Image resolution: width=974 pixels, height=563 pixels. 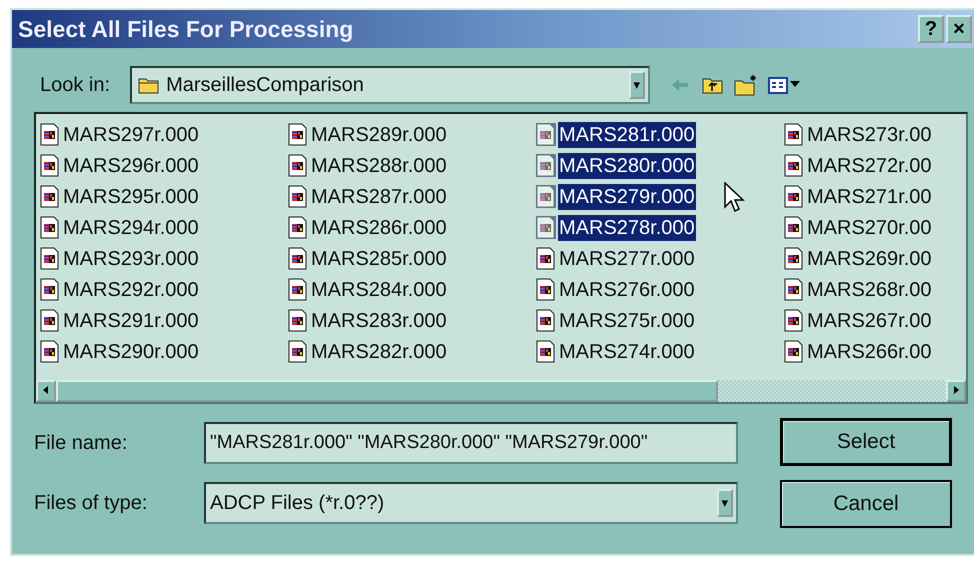 I want to click on scrollbar-thumb, so click(x=387, y=391).